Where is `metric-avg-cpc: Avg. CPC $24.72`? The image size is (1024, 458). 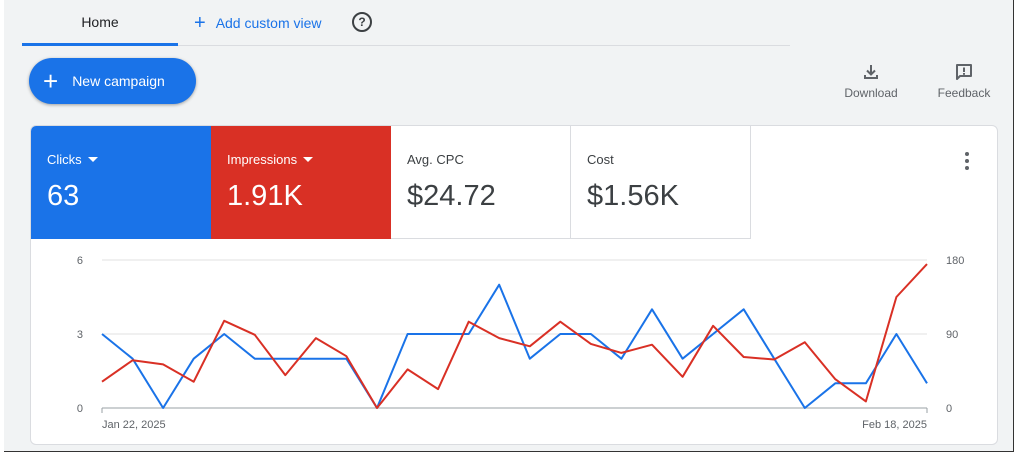
metric-avg-cpc: Avg. CPC $24.72 is located at coordinates (481, 182).